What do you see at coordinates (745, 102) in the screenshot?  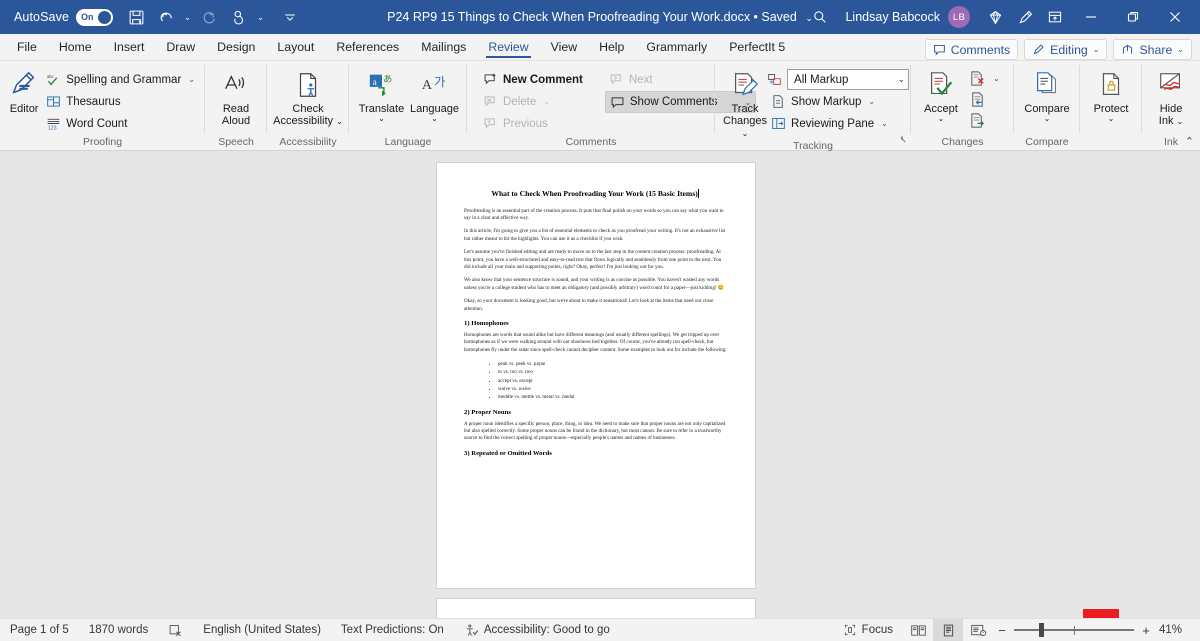 I see `track-changes-button: Track Changes ⌄` at bounding box center [745, 102].